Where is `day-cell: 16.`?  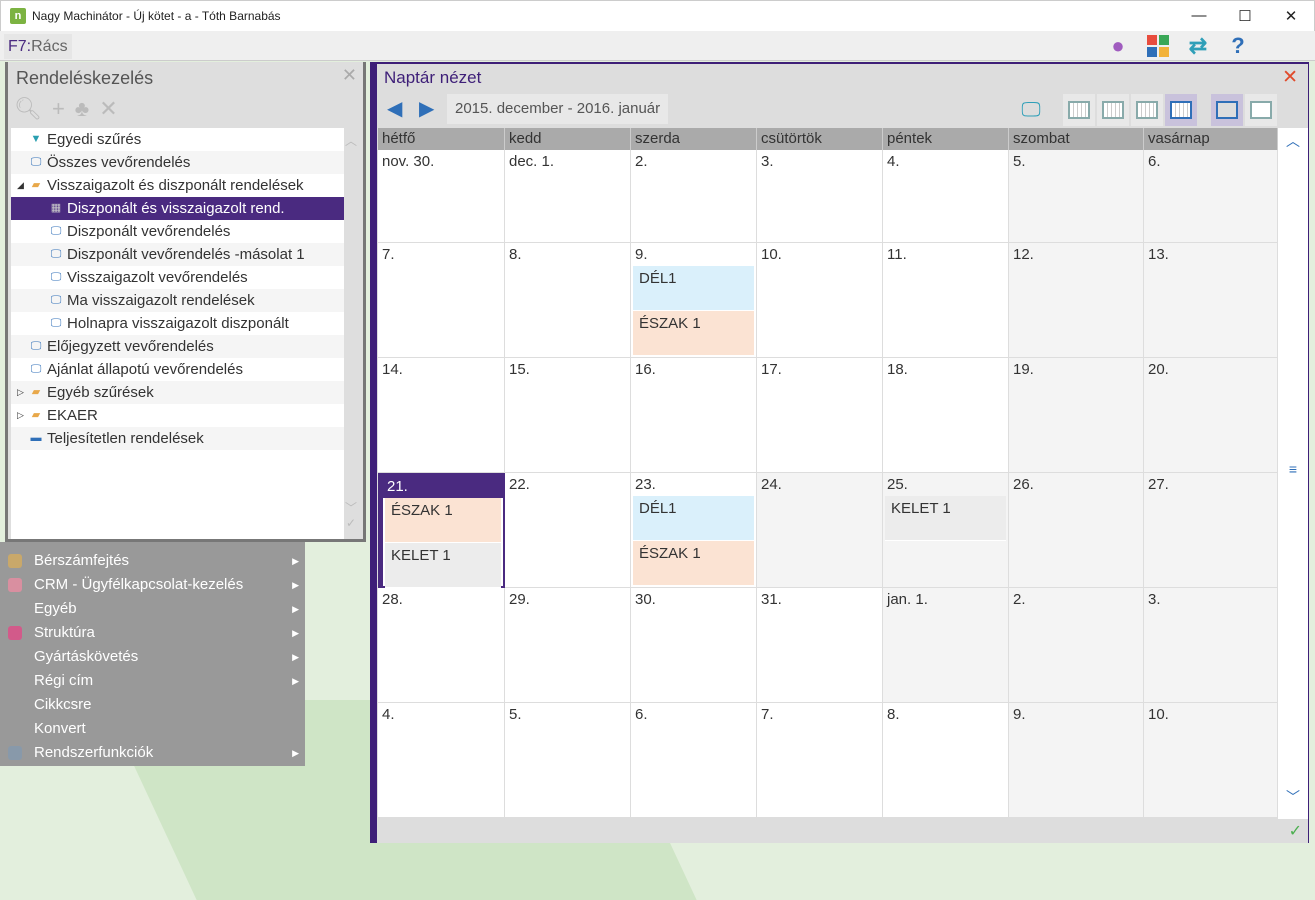 day-cell: 16. is located at coordinates (694, 415).